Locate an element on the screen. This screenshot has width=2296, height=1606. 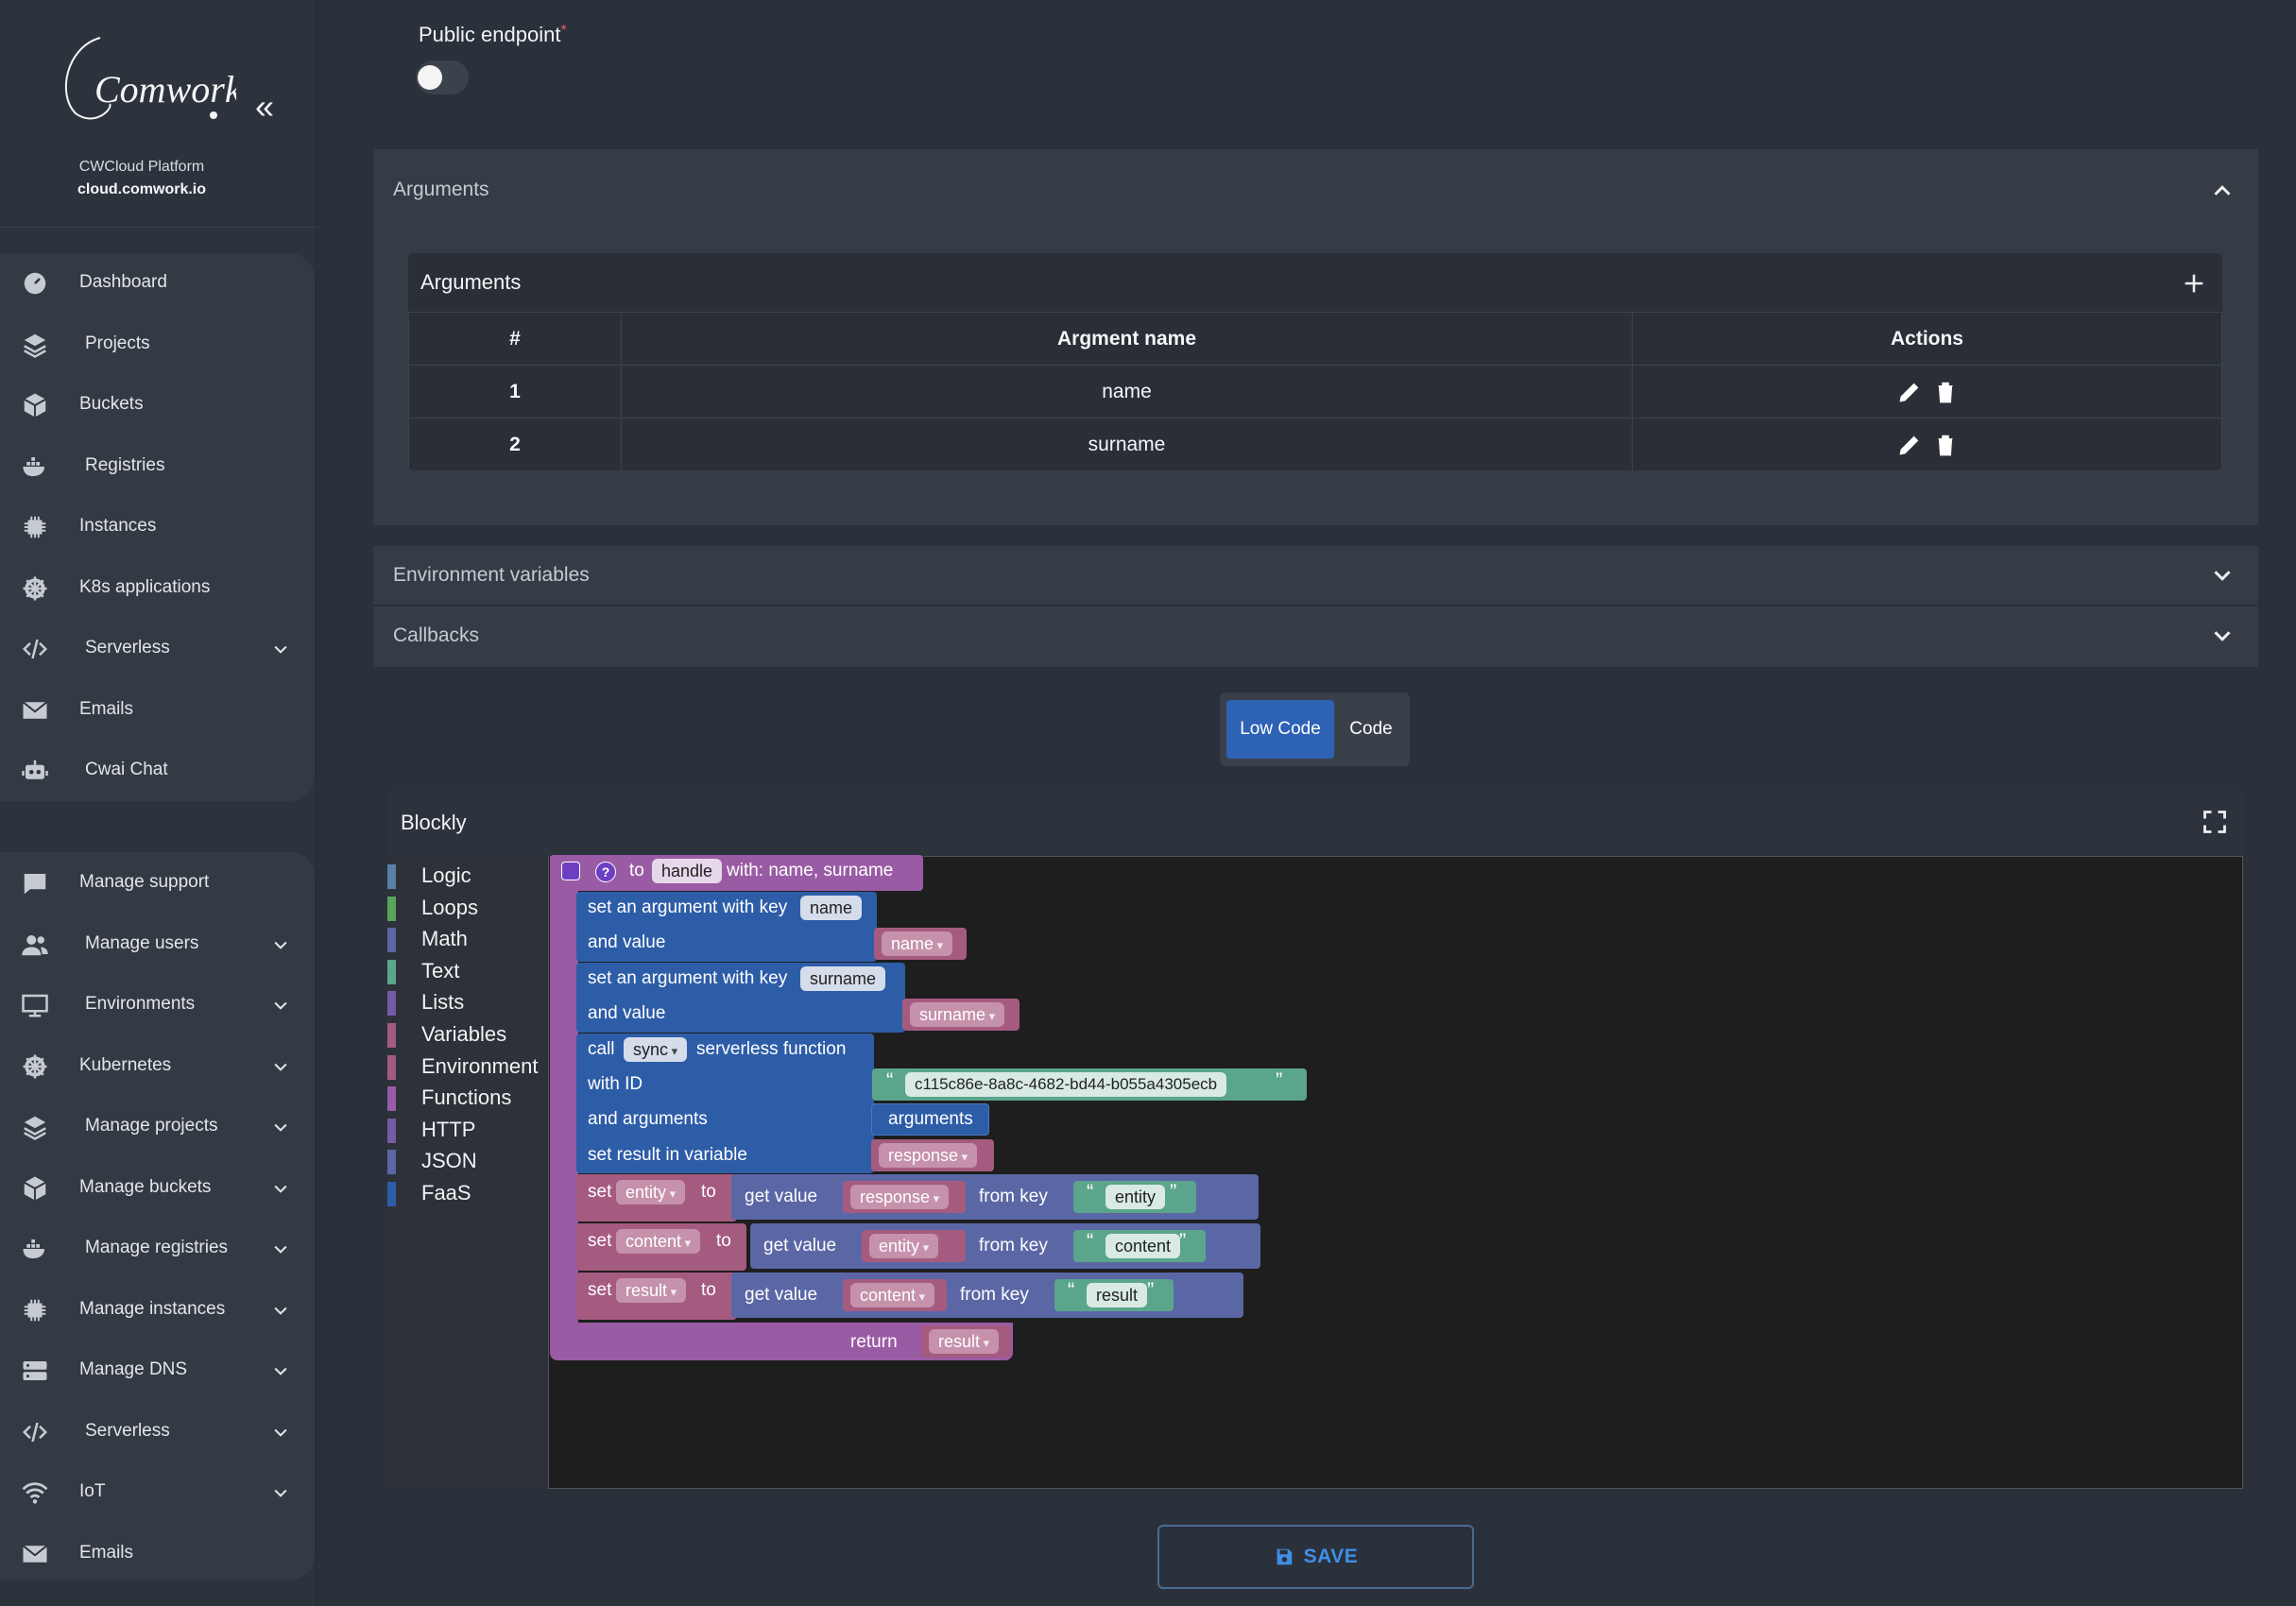
sidebar-item-manage-dns: Manage DNS is located at coordinates (157, 1370).